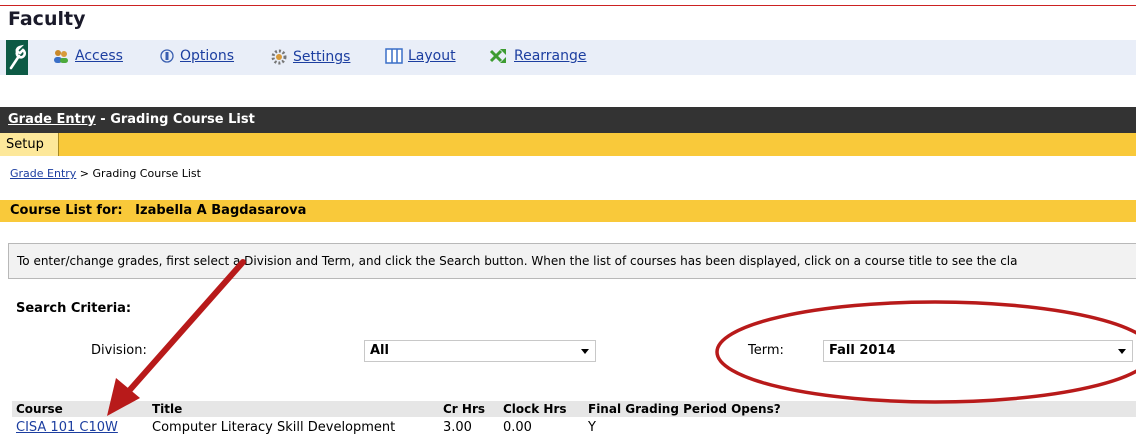 This screenshot has height=439, width=1136. I want to click on toolbar-rearrange: Rearrange, so click(538, 56).